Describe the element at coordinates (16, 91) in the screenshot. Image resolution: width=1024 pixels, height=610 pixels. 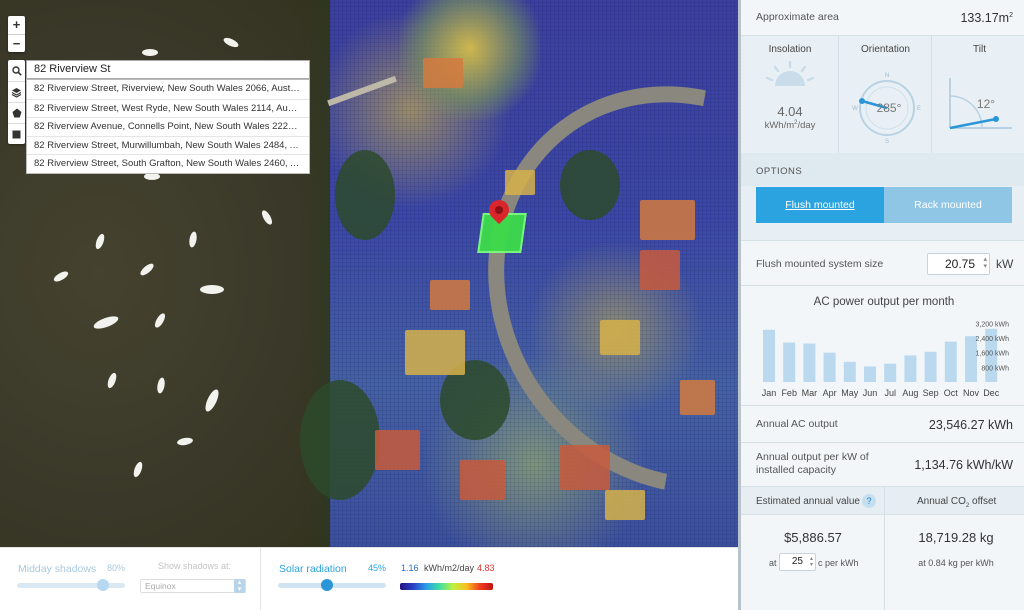
I see `layers-button` at that location.